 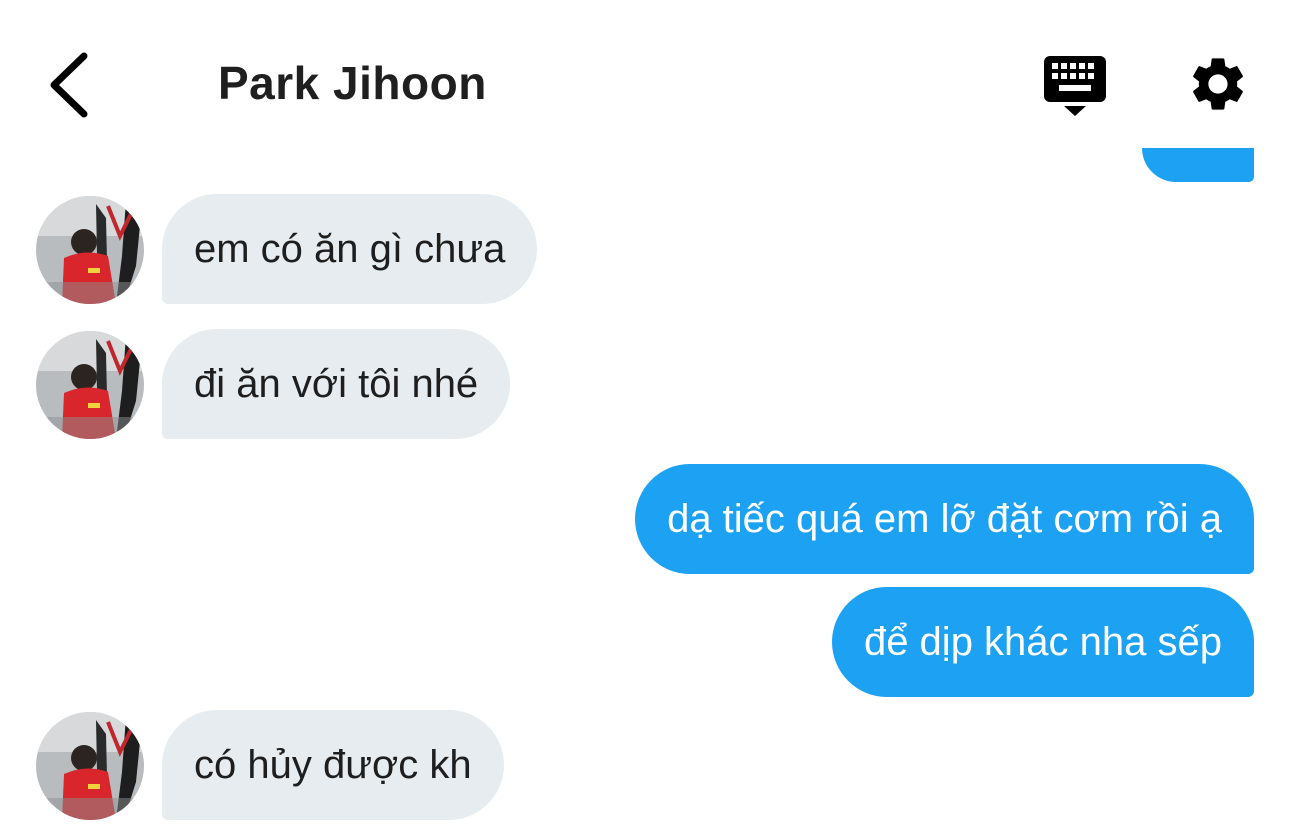 I want to click on back-button, so click(x=68, y=85).